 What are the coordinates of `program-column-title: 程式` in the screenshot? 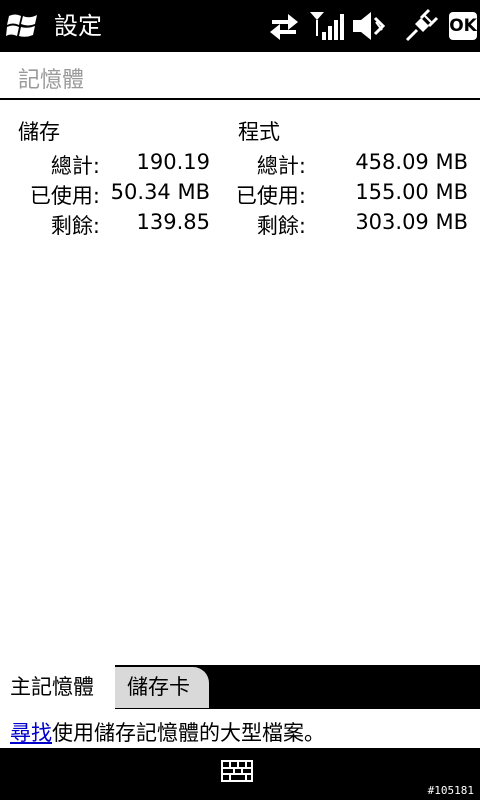 It's located at (259, 132).